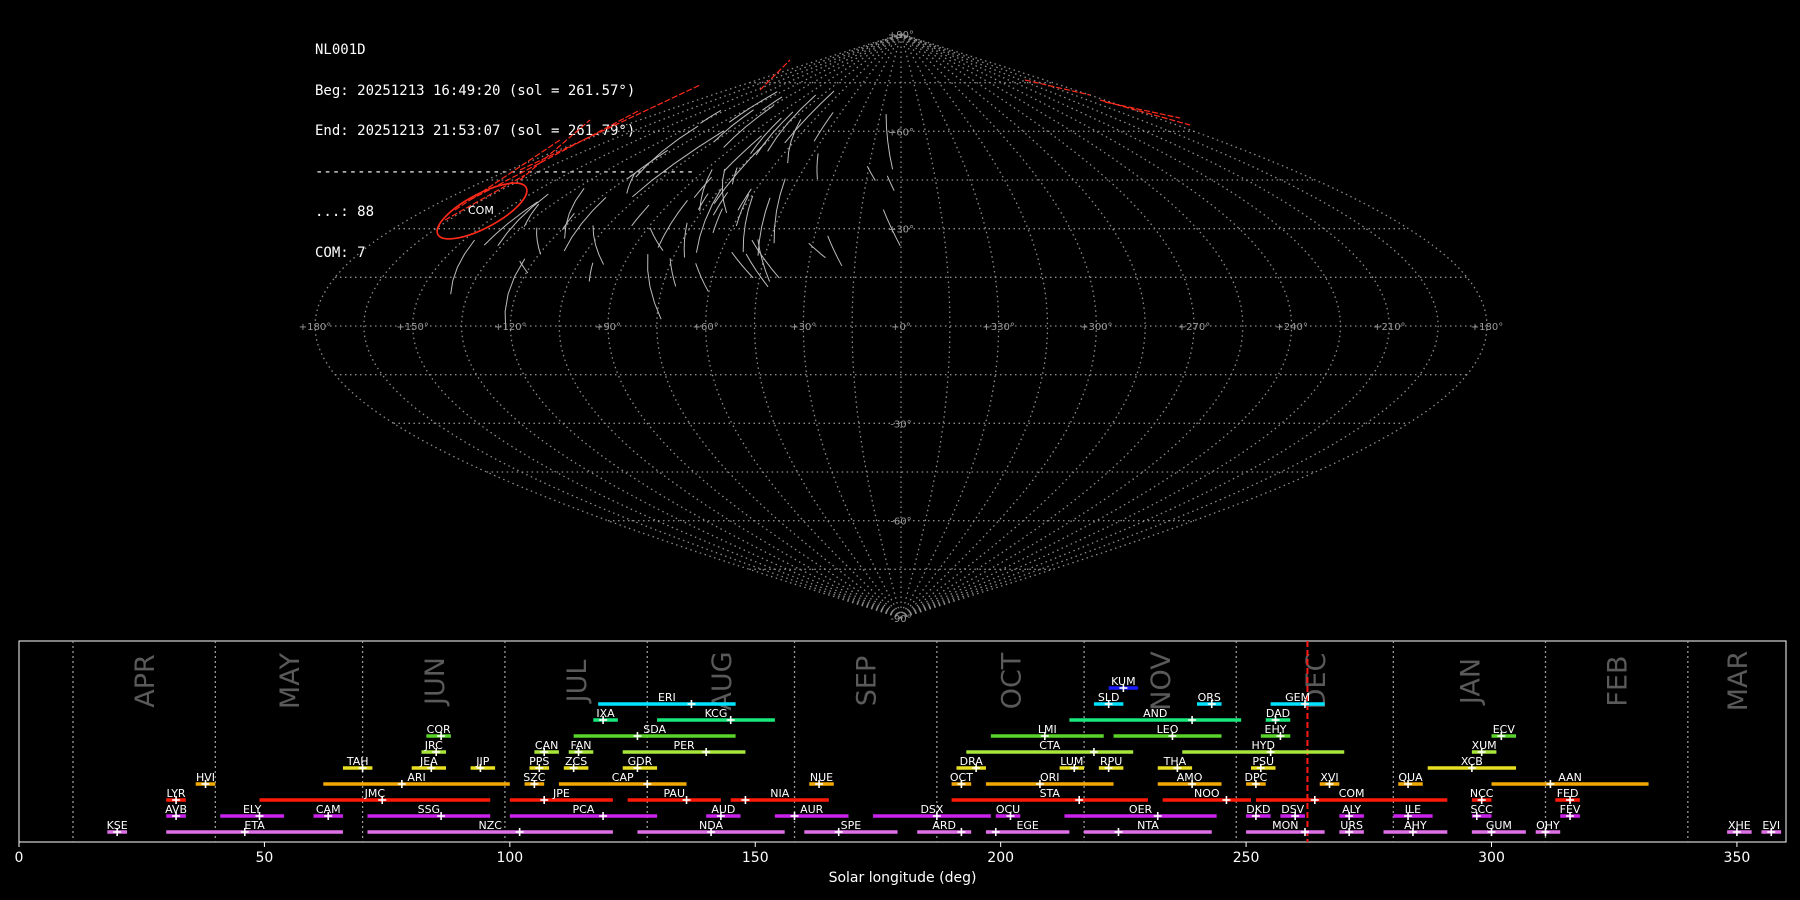 The width and height of the screenshot is (1800, 900). I want to click on longitude-label: +120°, so click(510, 327).